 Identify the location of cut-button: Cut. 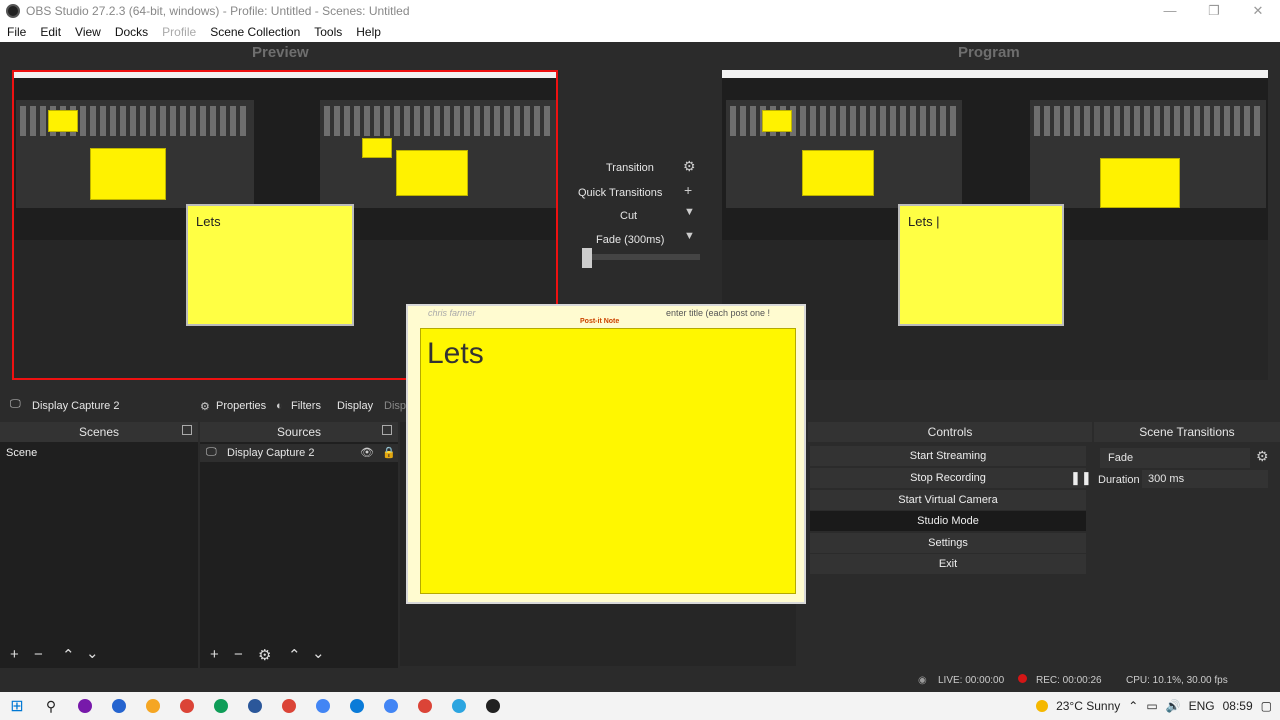
(628, 216).